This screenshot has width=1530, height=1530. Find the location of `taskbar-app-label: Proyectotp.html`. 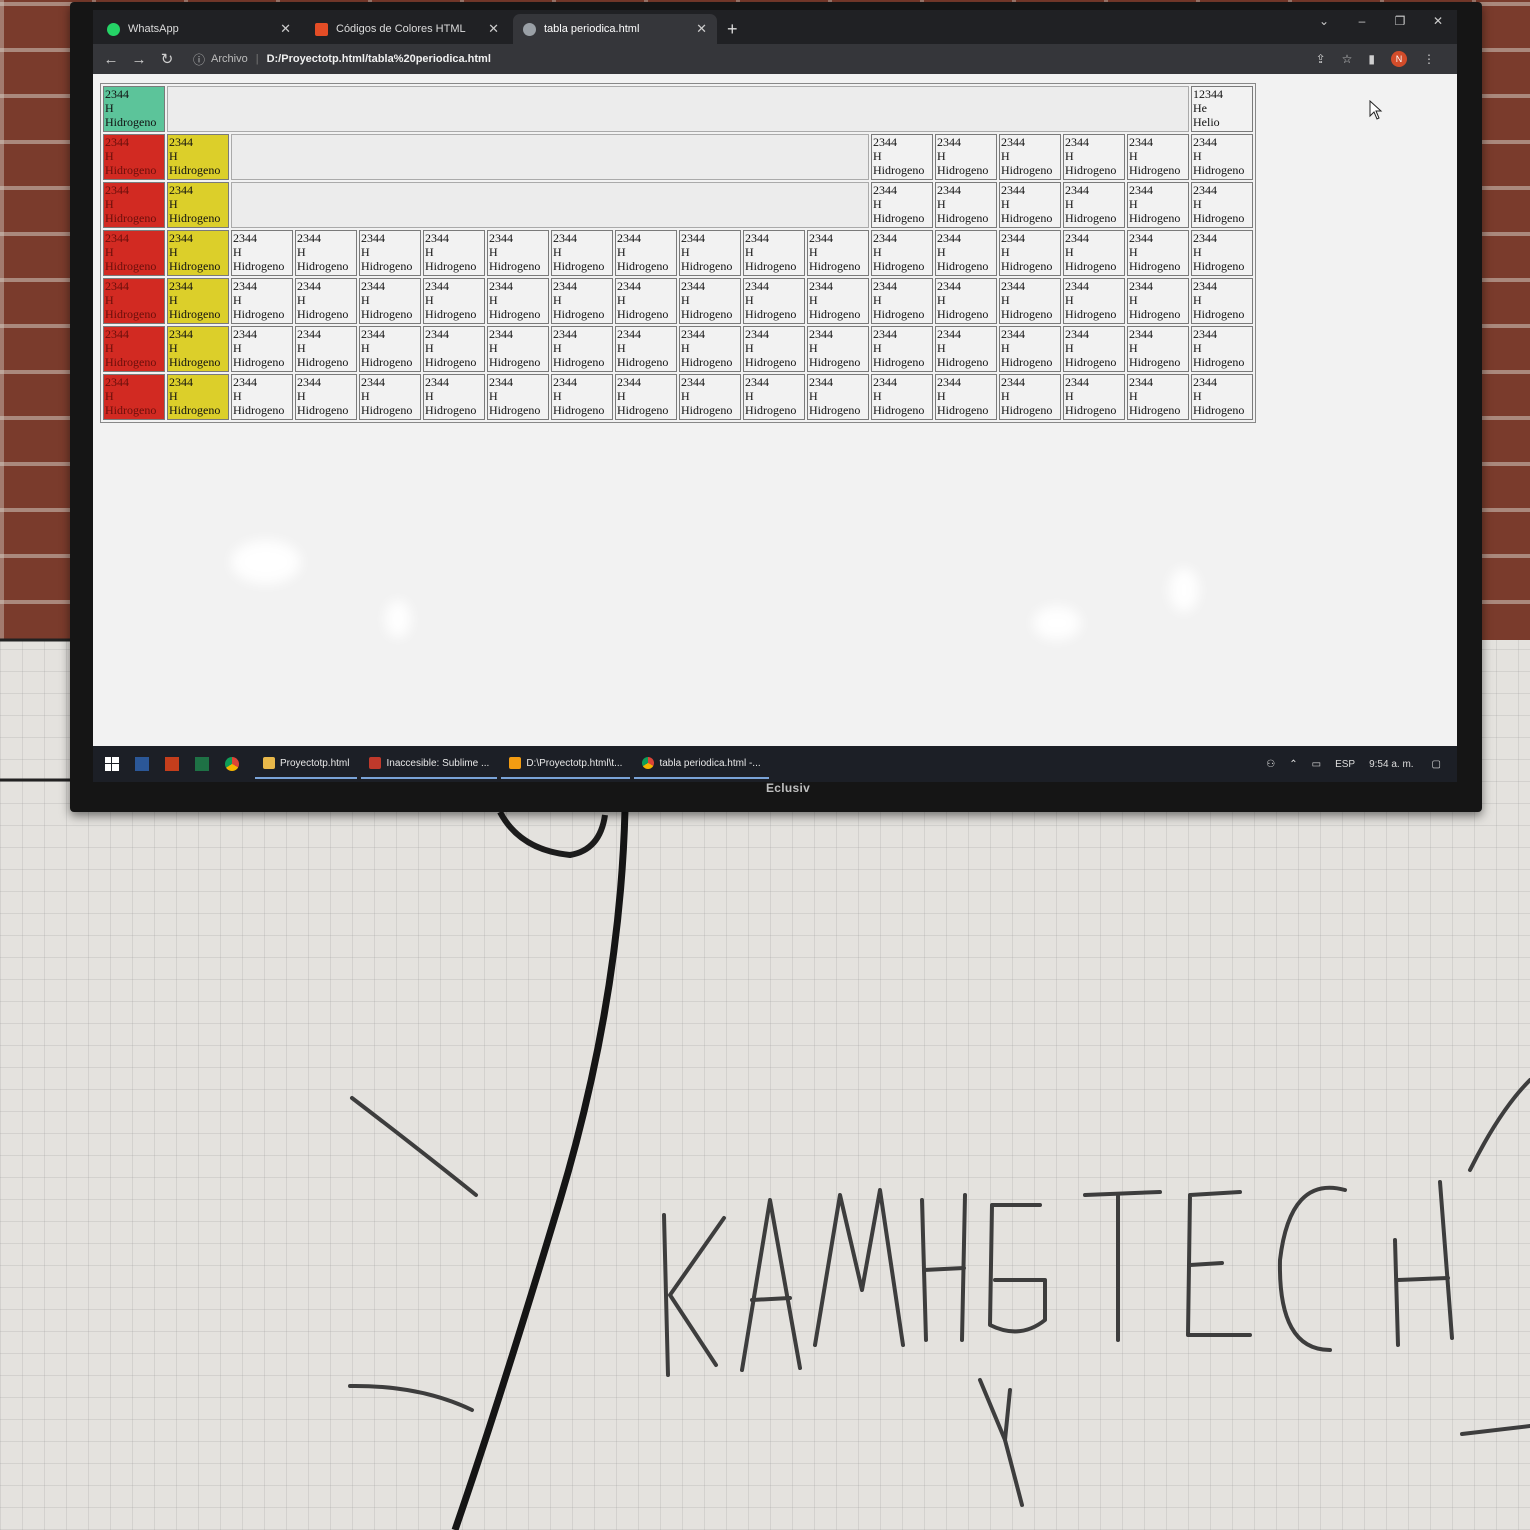

taskbar-app-label: Proyectotp.html is located at coordinates (315, 763).